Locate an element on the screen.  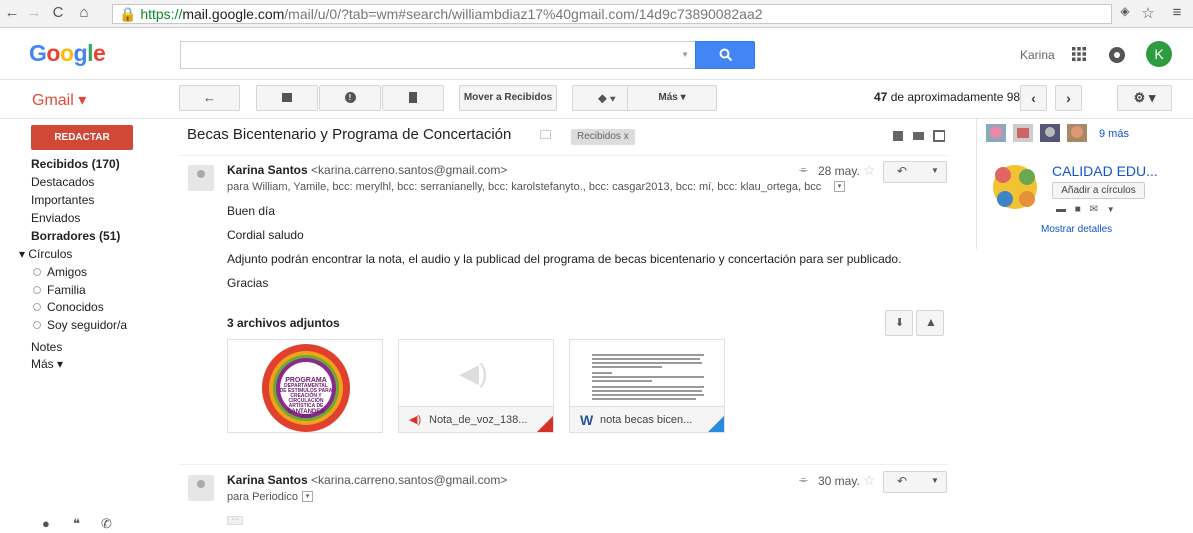
circle-item: Familia is located at coordinates (59, 290).